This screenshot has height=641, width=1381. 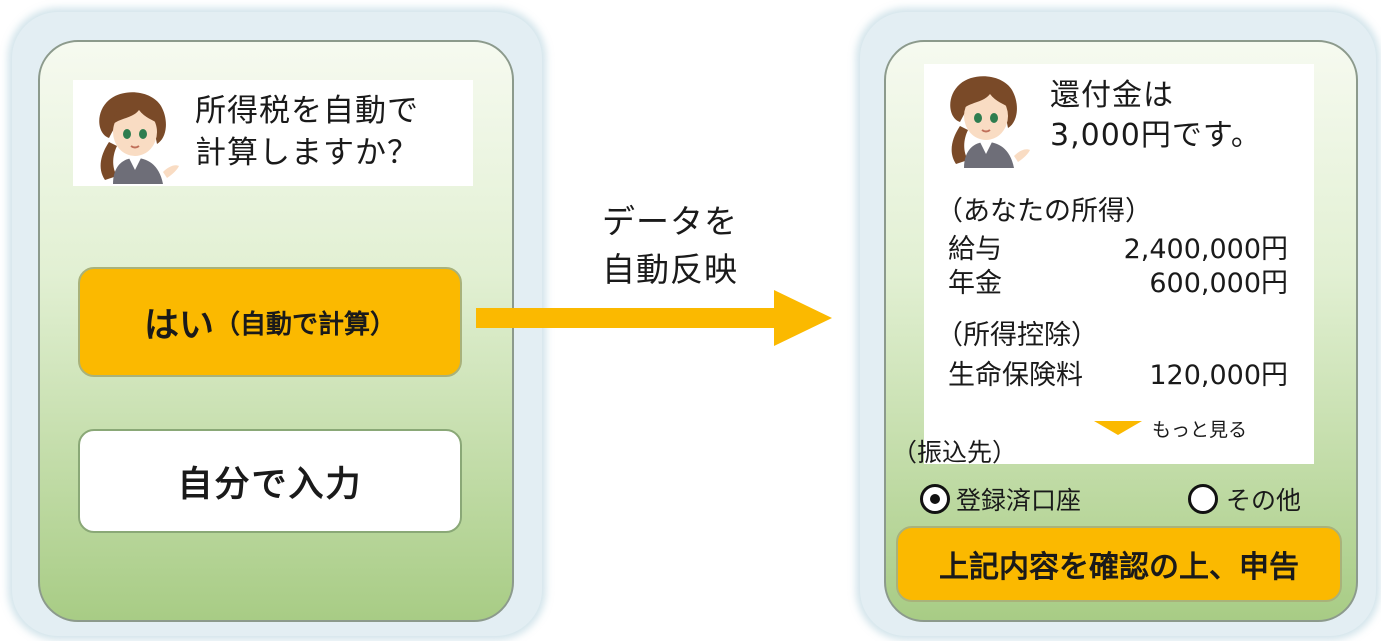 I want to click on transfer-option-other: その他, so click(x=1244, y=499).